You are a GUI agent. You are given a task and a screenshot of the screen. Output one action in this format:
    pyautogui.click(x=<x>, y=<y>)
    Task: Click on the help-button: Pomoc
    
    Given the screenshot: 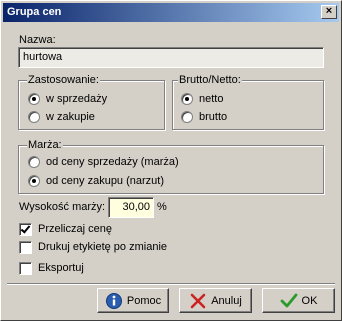 What is the action you would take?
    pyautogui.click(x=133, y=300)
    